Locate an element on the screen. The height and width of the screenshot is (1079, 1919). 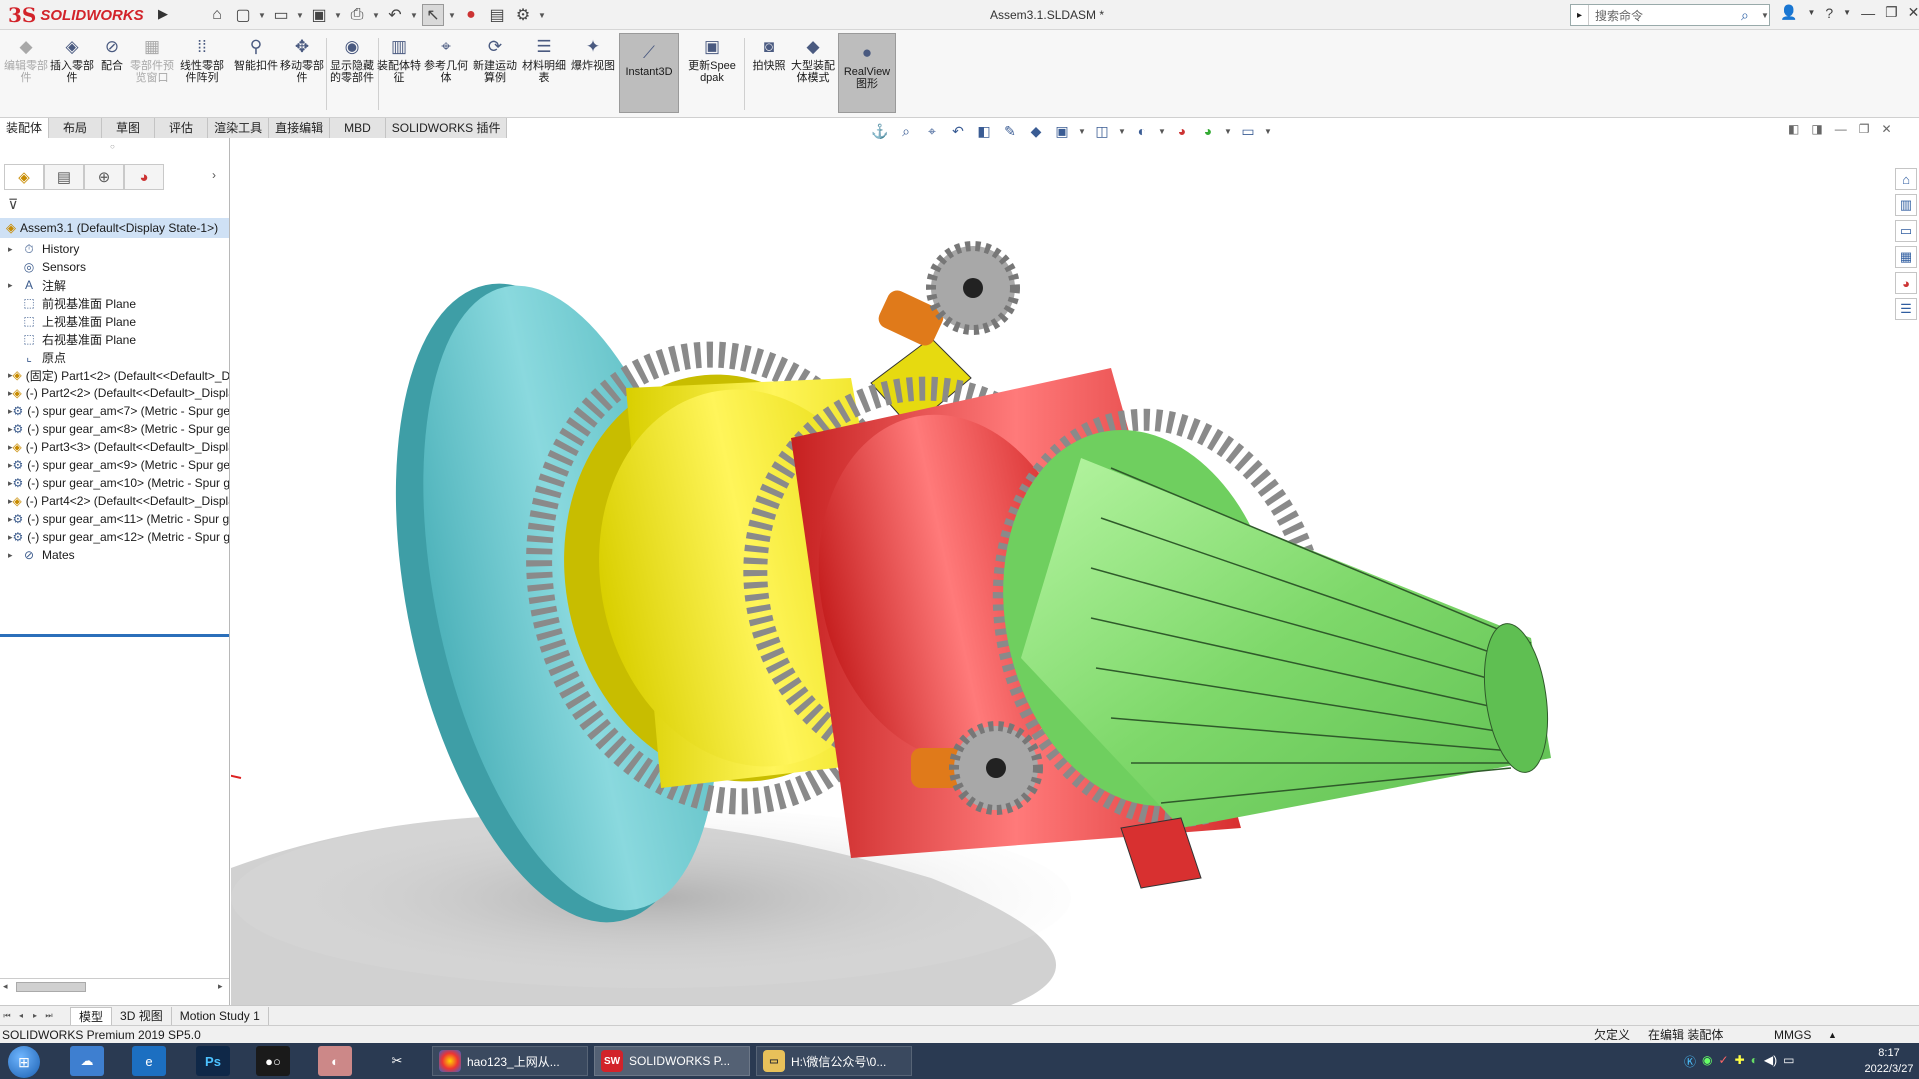
property-manager-tab-icon: ▤ is located at coordinates (64, 177).